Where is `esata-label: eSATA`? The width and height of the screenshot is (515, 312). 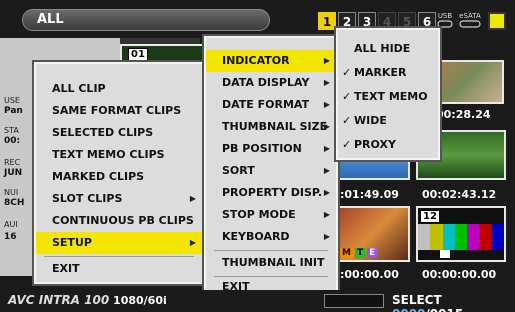
esata-label: eSATA is located at coordinates (470, 16).